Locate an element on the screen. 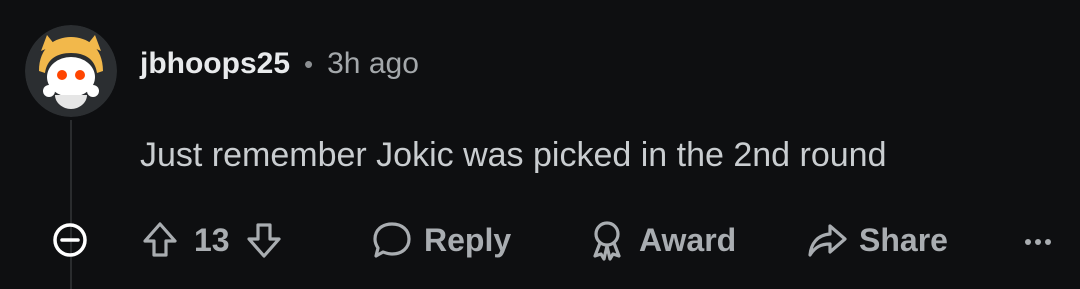 This screenshot has height=289, width=1080. speech-bubble-icon is located at coordinates (392, 240).